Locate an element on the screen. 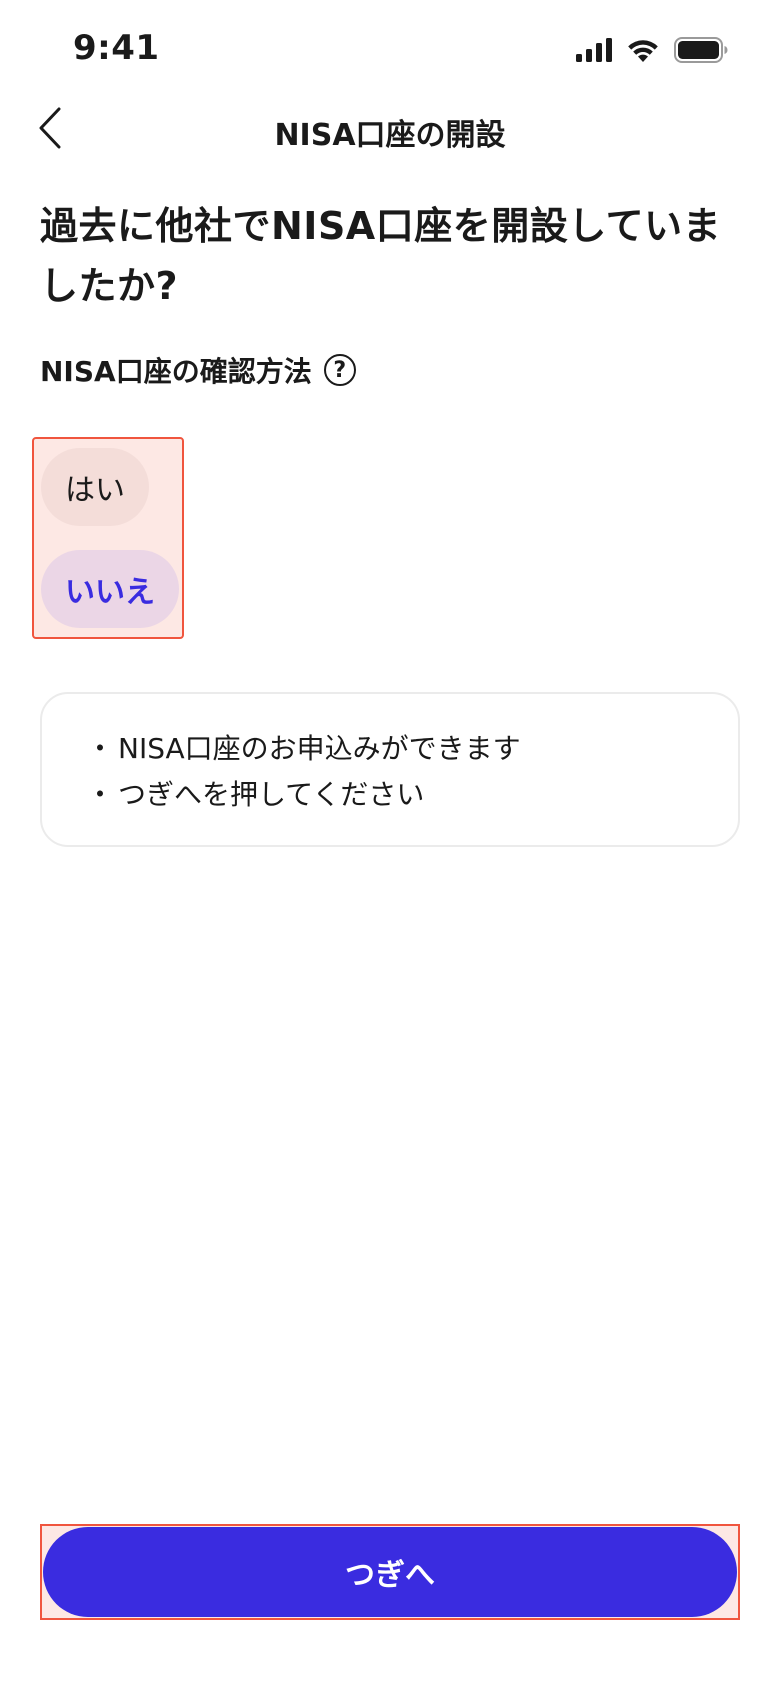 The height and width of the screenshot is (1688, 780). option-no: いいえ is located at coordinates (110, 589).